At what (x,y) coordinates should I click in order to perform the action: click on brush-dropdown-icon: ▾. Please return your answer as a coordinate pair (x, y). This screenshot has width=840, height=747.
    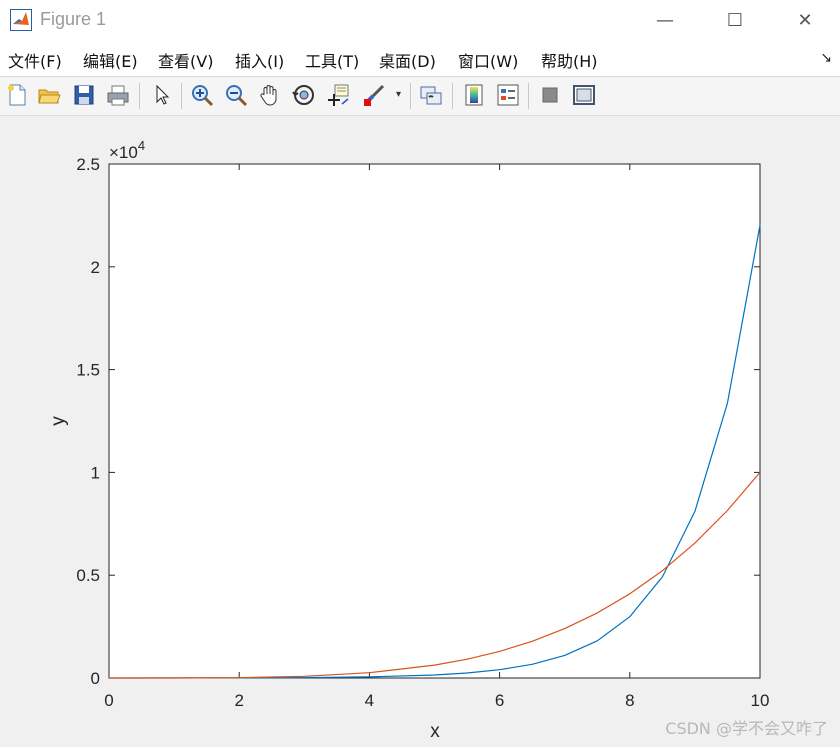
    Looking at the image, I should click on (398, 94).